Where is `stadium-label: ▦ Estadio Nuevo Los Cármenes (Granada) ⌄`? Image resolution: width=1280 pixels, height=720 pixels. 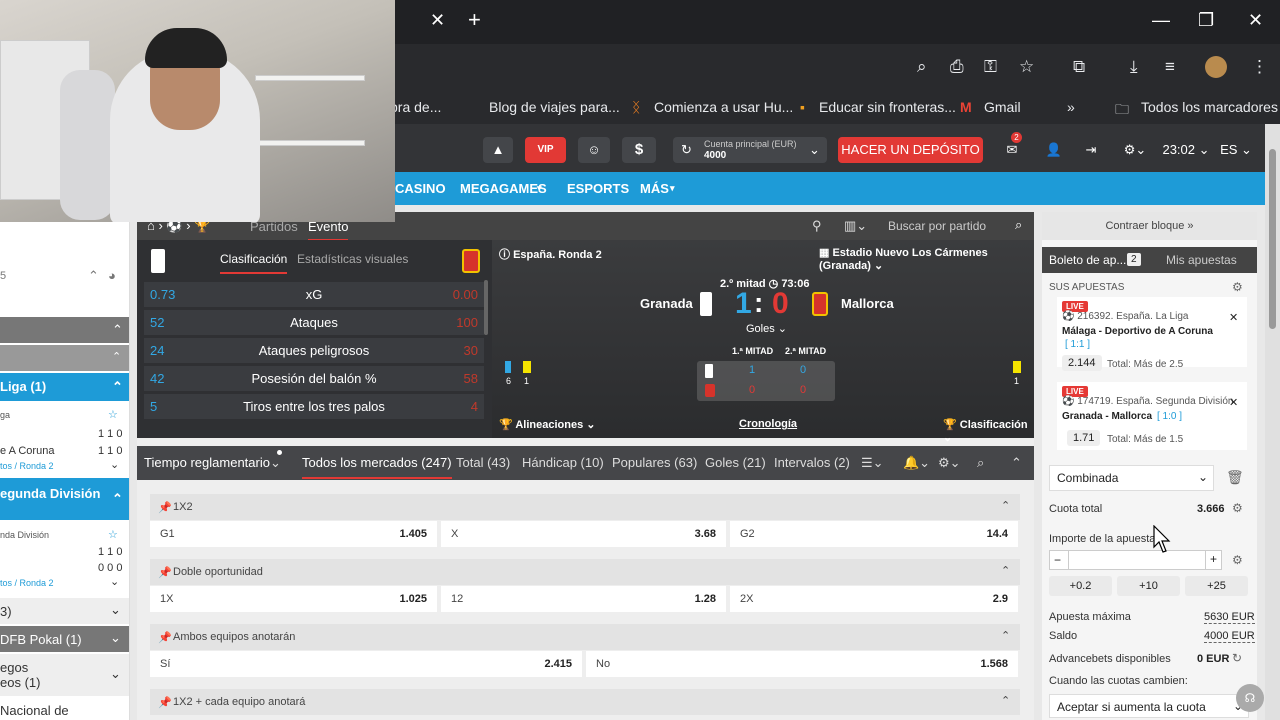 stadium-label: ▦ Estadio Nuevo Los Cármenes (Granada) ⌄ is located at coordinates (926, 259).